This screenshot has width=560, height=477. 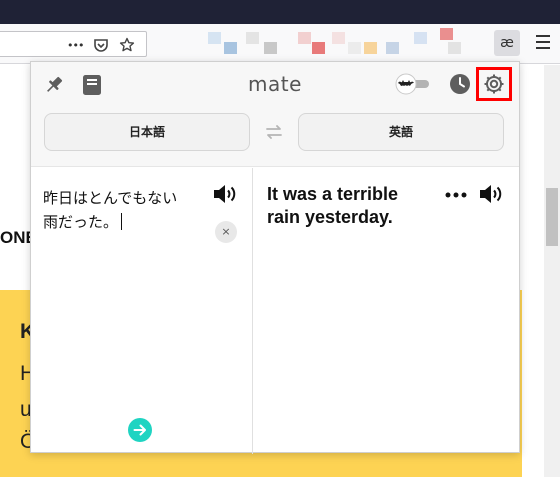 I want to click on speak-translation-icon, so click(x=492, y=194).